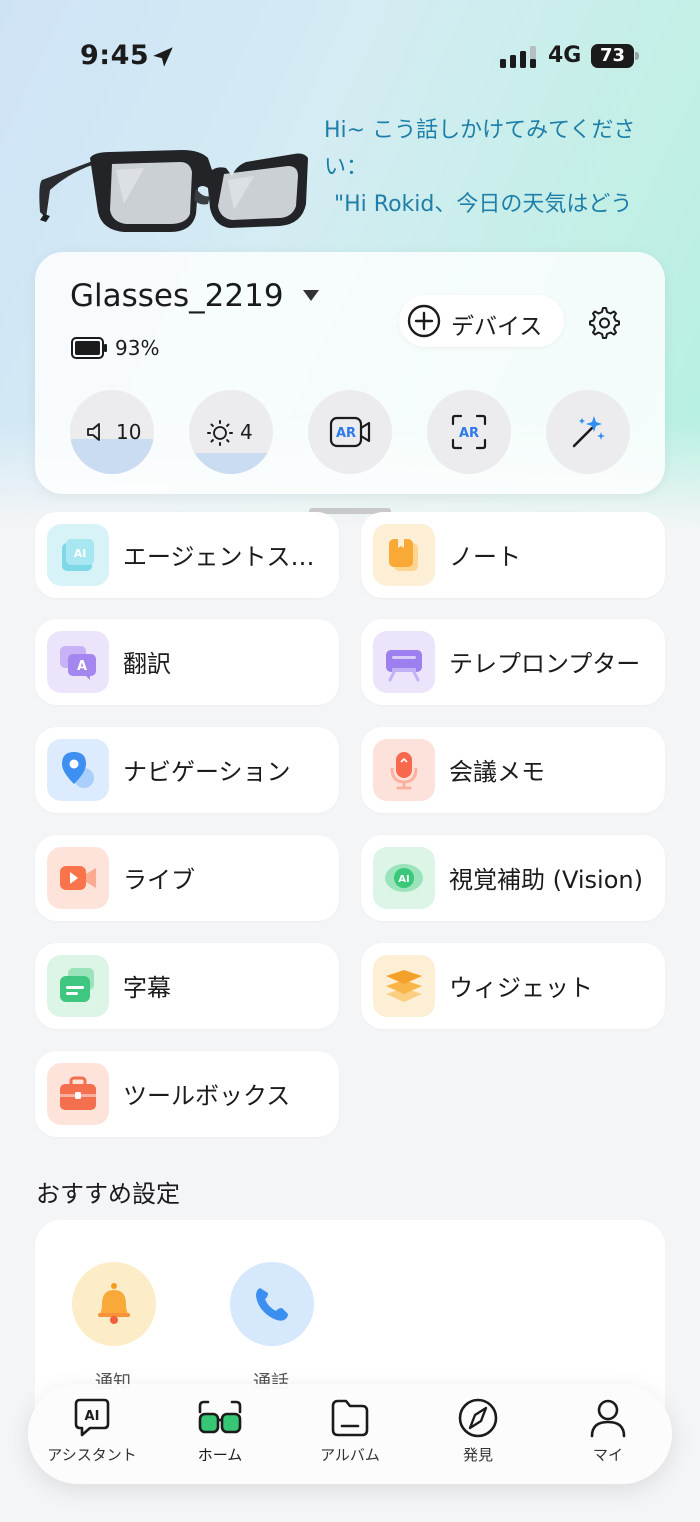  I want to click on compass-icon, so click(478, 1418).